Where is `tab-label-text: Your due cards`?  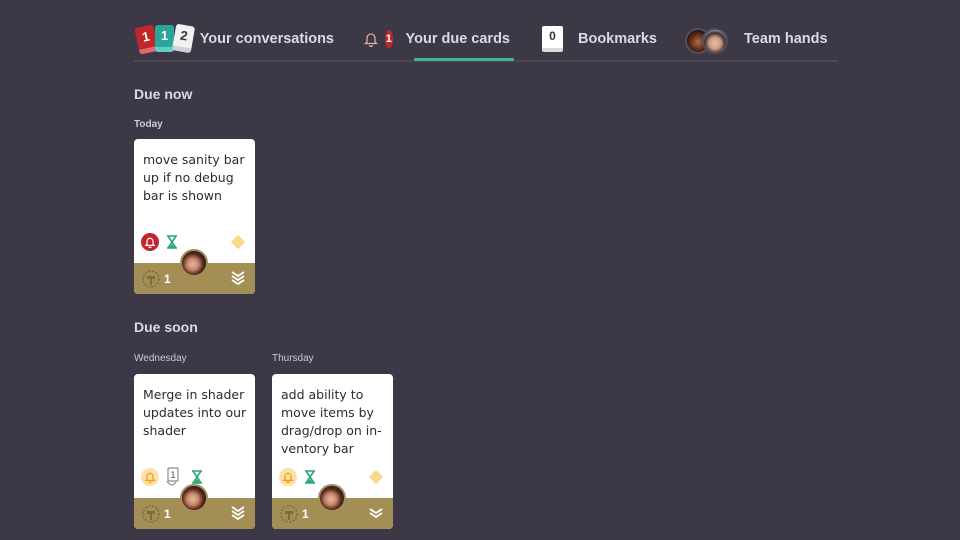 tab-label-text: Your due cards is located at coordinates (457, 39).